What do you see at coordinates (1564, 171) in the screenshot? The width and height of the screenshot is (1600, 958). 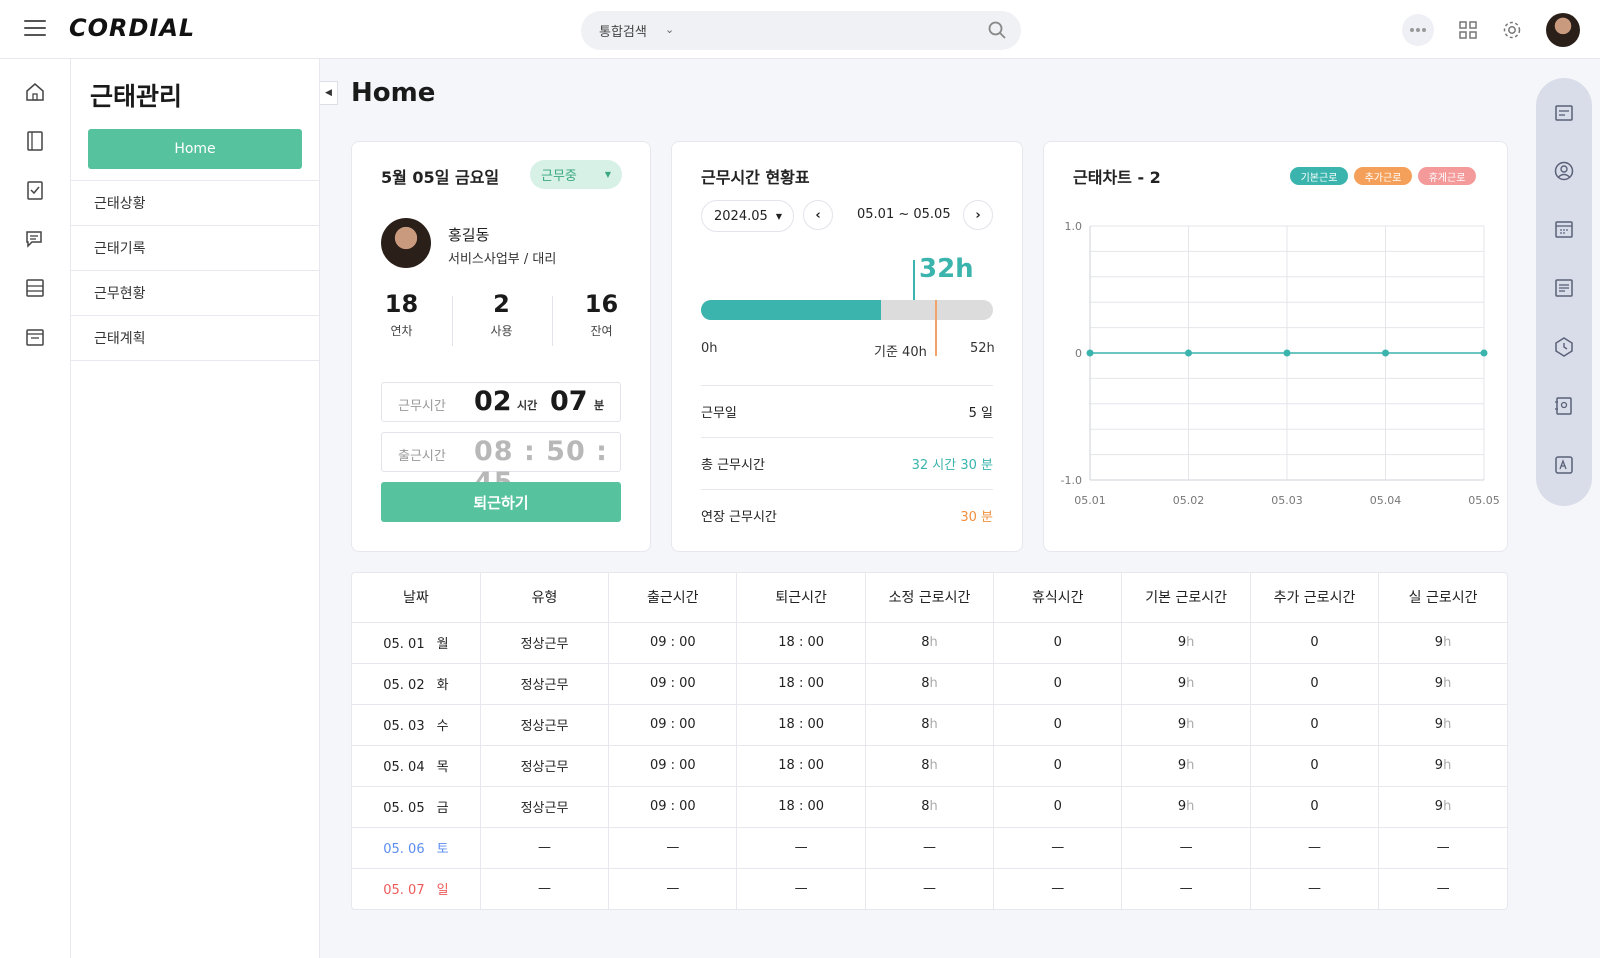 I see `profile-icon` at bounding box center [1564, 171].